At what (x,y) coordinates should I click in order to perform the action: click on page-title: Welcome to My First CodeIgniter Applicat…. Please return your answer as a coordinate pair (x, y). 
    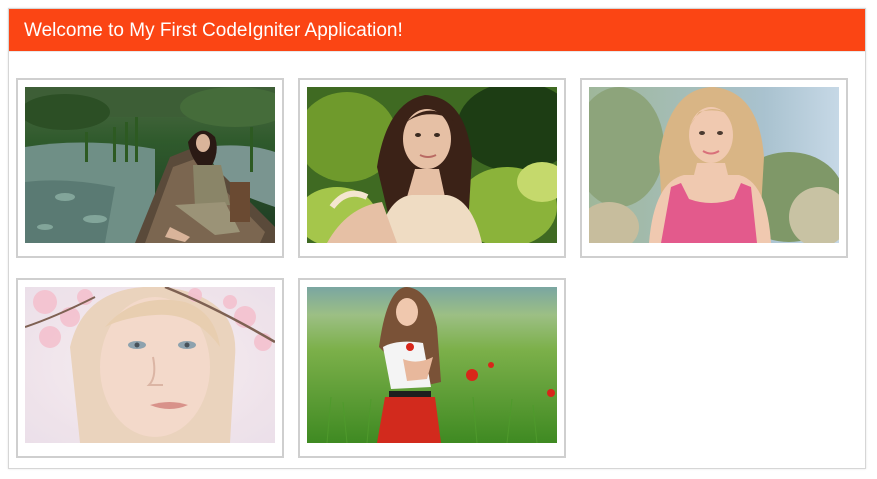
    Looking at the image, I should click on (213, 30).